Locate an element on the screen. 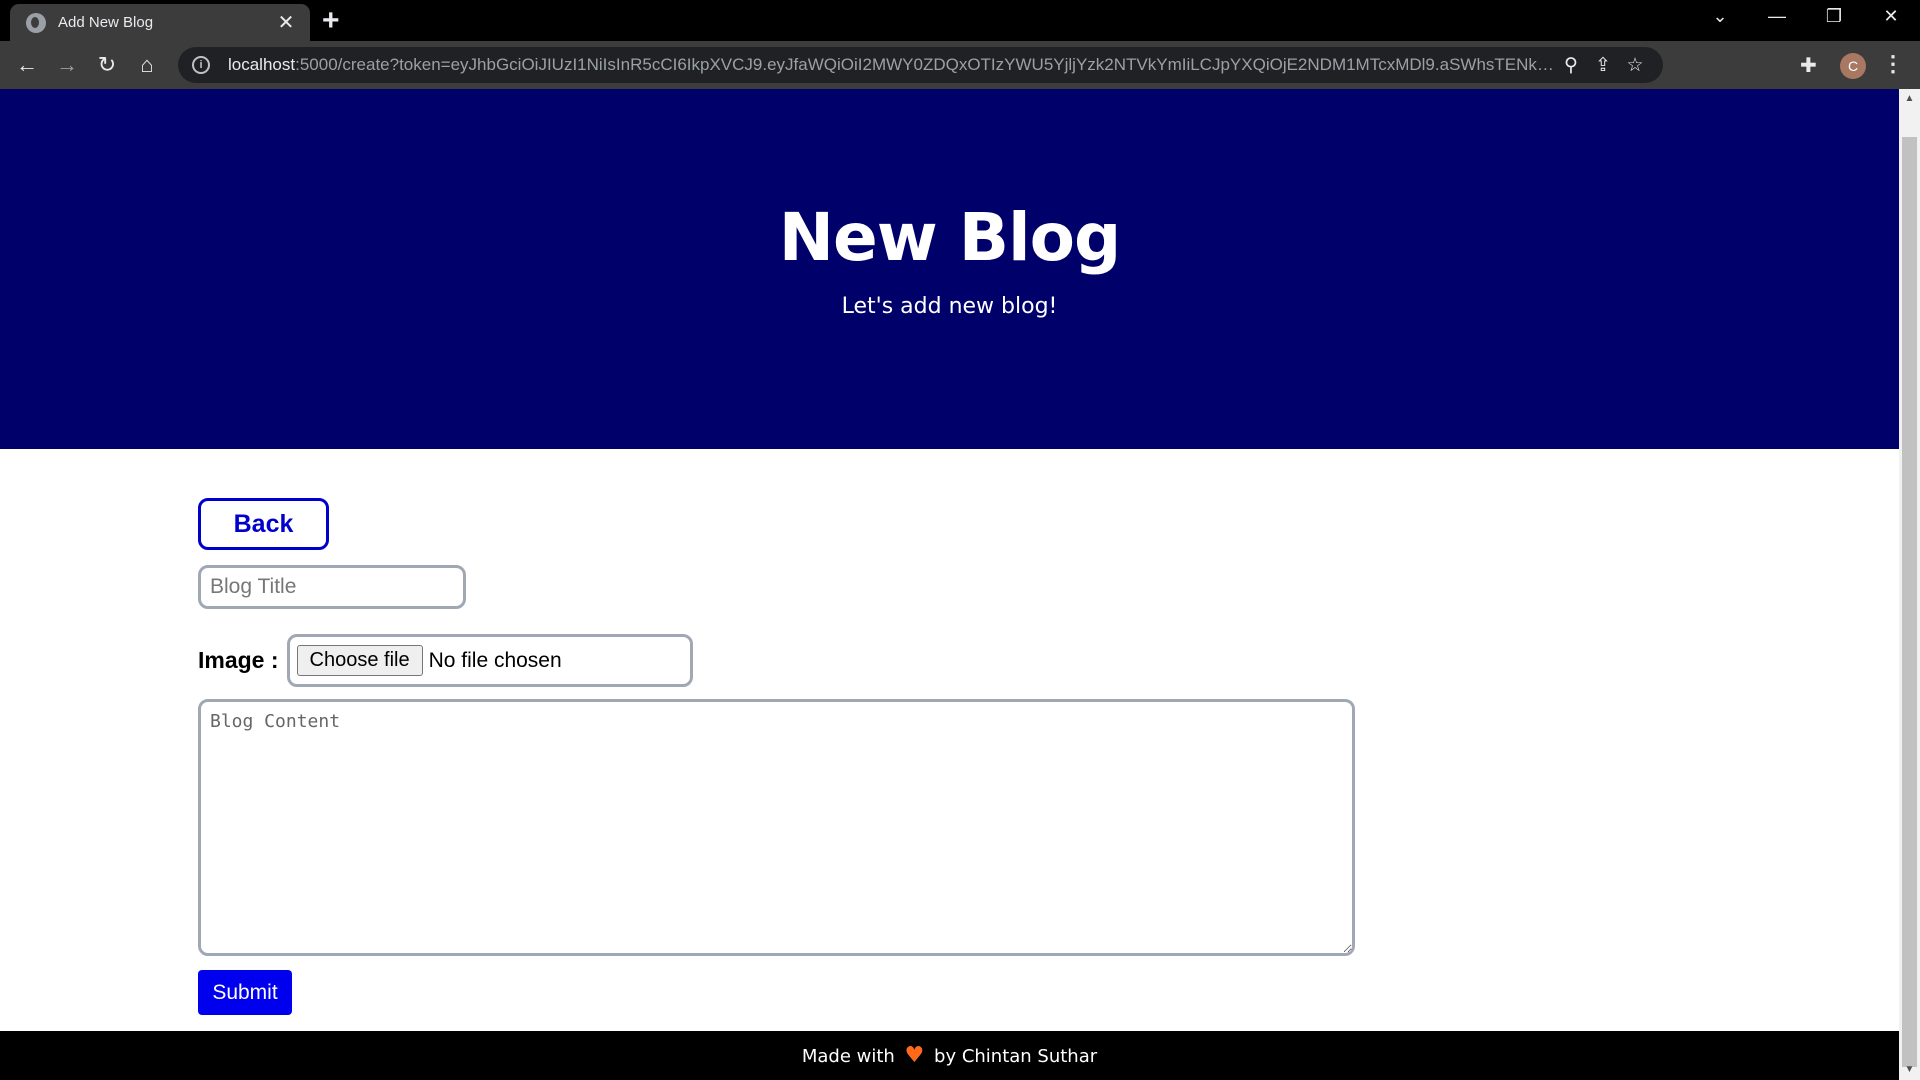 Image resolution: width=1920 pixels, height=1080 pixels. bookmark-star-icon: ☆ is located at coordinates (1635, 65).